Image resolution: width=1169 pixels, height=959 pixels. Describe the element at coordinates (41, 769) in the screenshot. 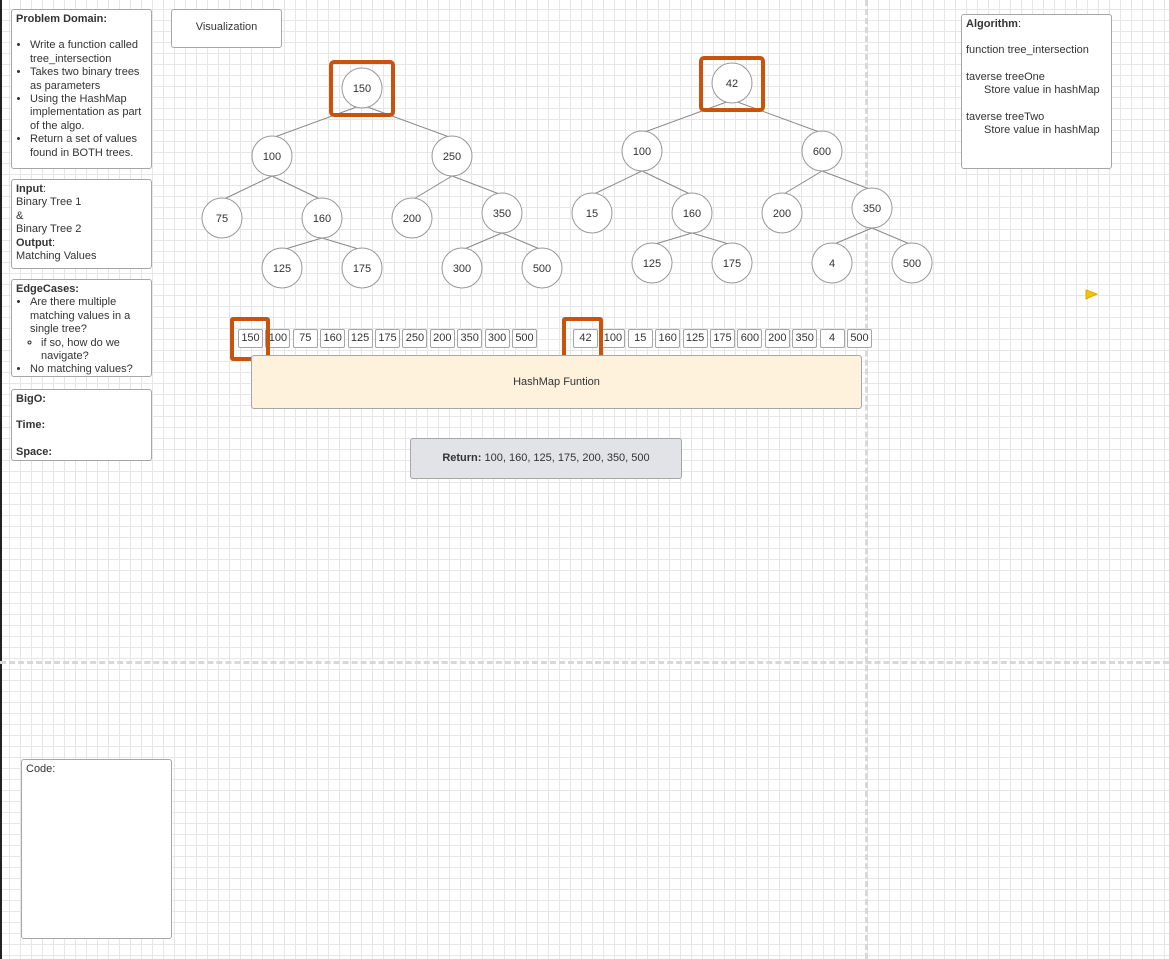

I see `code-label: Code:` at that location.